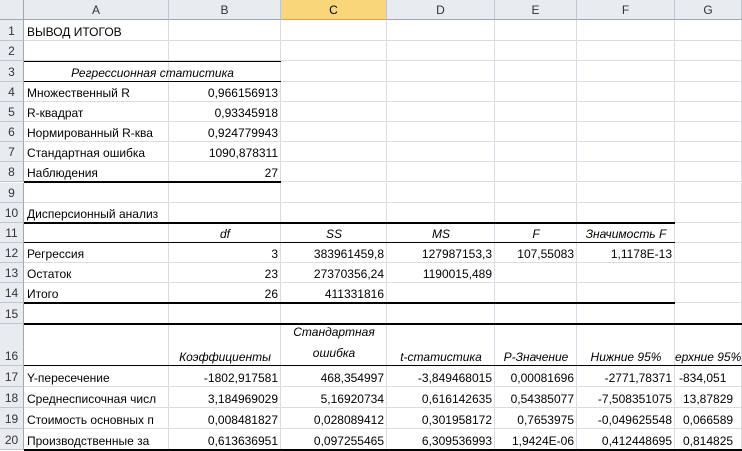 This screenshot has width=742, height=451. What do you see at coordinates (225, 439) in the screenshot?
I see `cell-B20: 0,613636951` at bounding box center [225, 439].